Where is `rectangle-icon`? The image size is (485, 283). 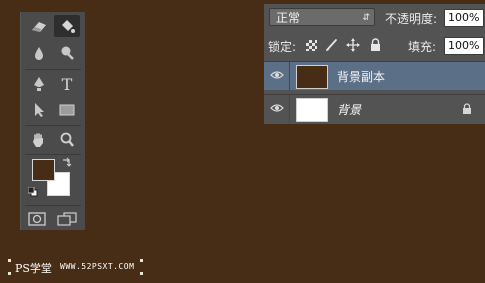
rectangle-icon is located at coordinates (67, 110).